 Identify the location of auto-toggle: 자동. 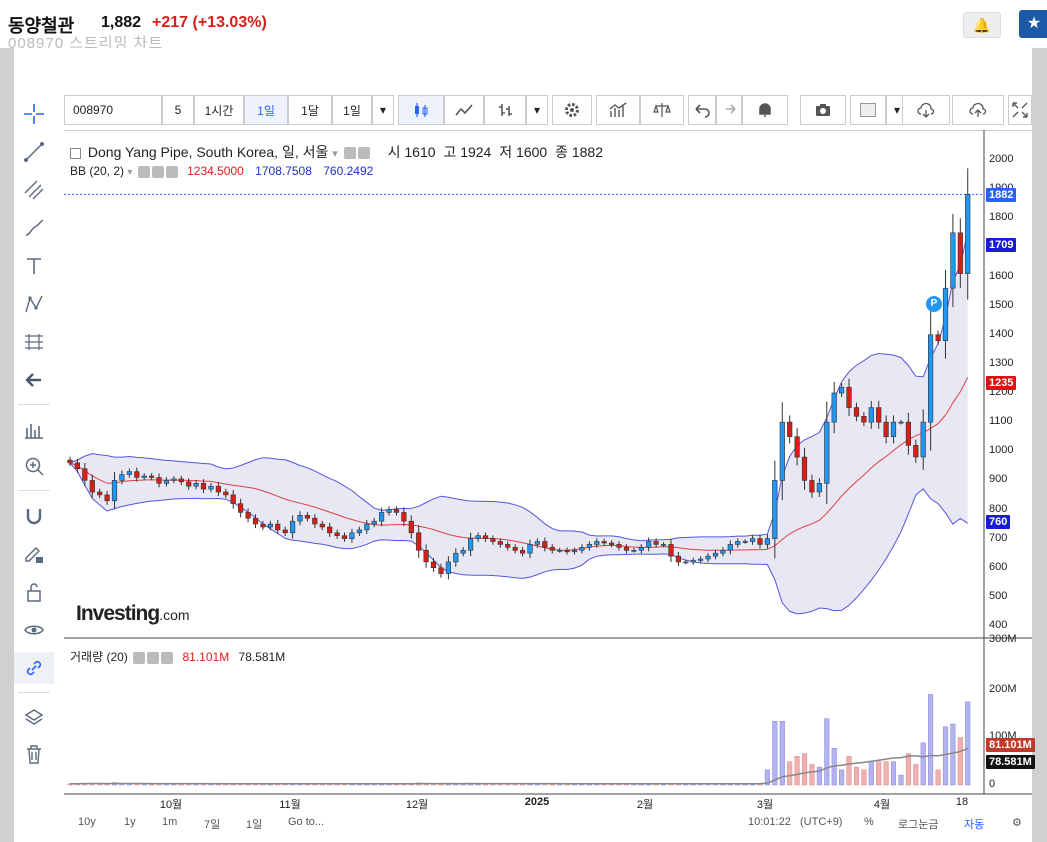
(974, 824).